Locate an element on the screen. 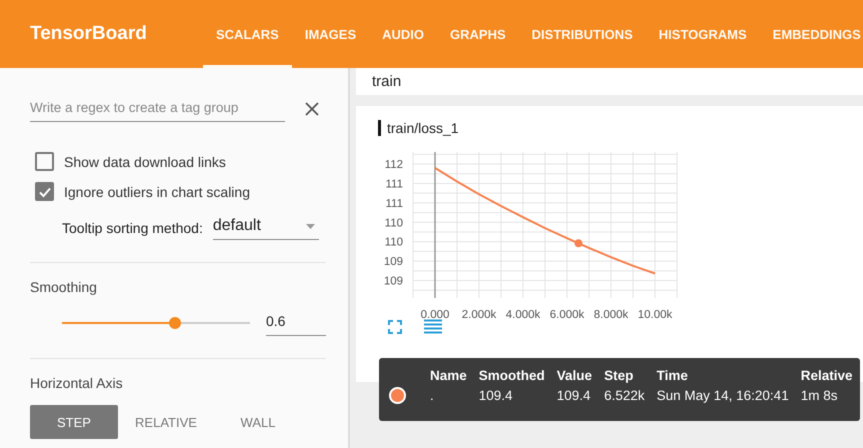  sorting-label: Tooltip sorting method: is located at coordinates (132, 228).